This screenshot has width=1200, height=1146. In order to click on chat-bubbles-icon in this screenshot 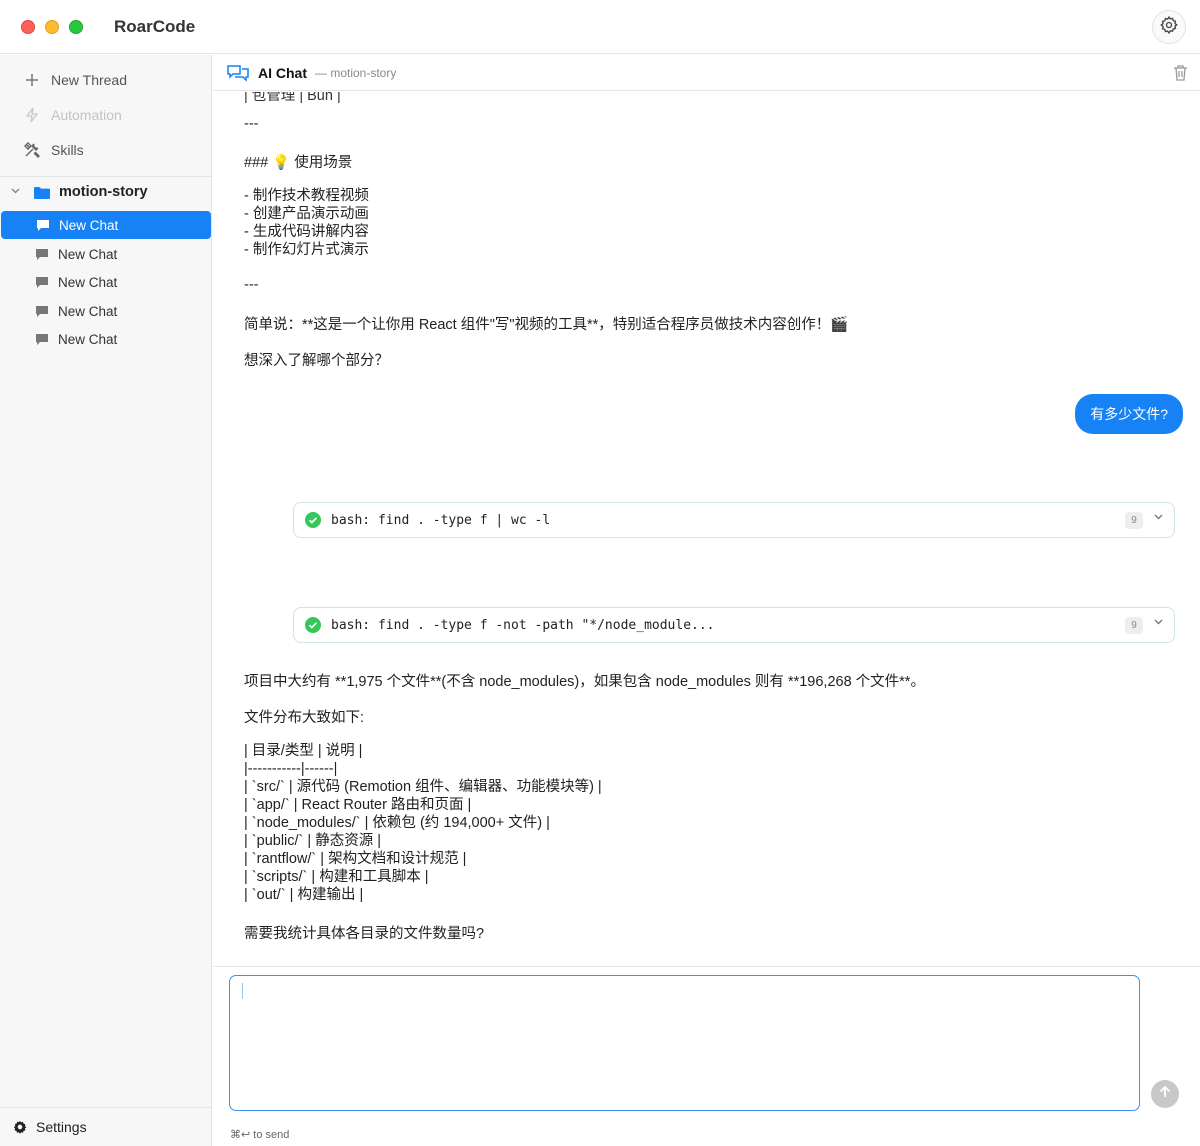, I will do `click(238, 73)`.